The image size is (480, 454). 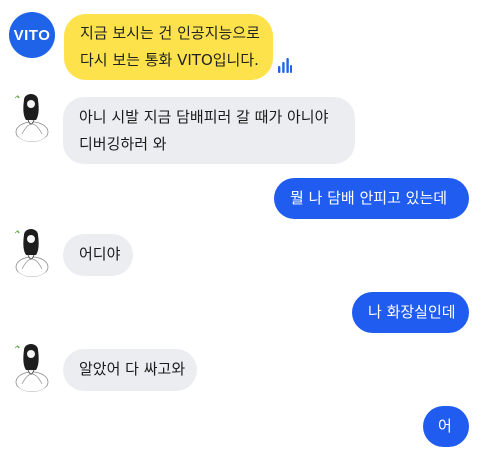 I want to click on incoming-message: 아니 시발 지금 담배피러 갈 때가 아니야 디버깅하러 와, so click(x=209, y=130).